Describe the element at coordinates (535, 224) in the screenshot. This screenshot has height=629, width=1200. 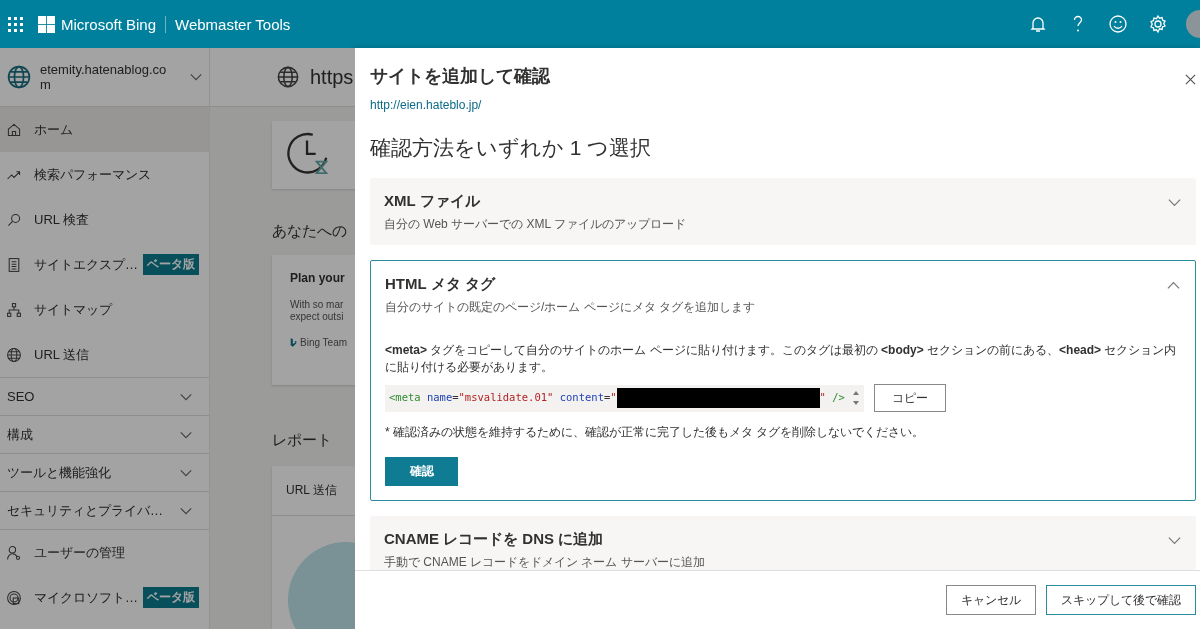
I see `method-description: 自分の Web サーバーでの XML ファイルのアップロード` at that location.